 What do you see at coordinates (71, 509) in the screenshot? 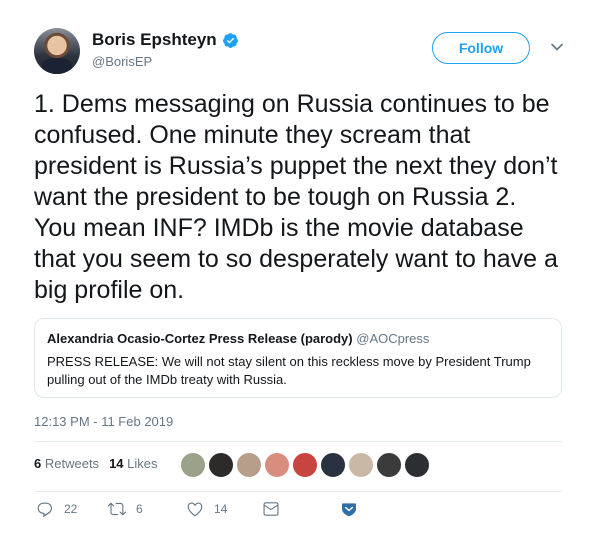
I see `reply-count: 22` at bounding box center [71, 509].